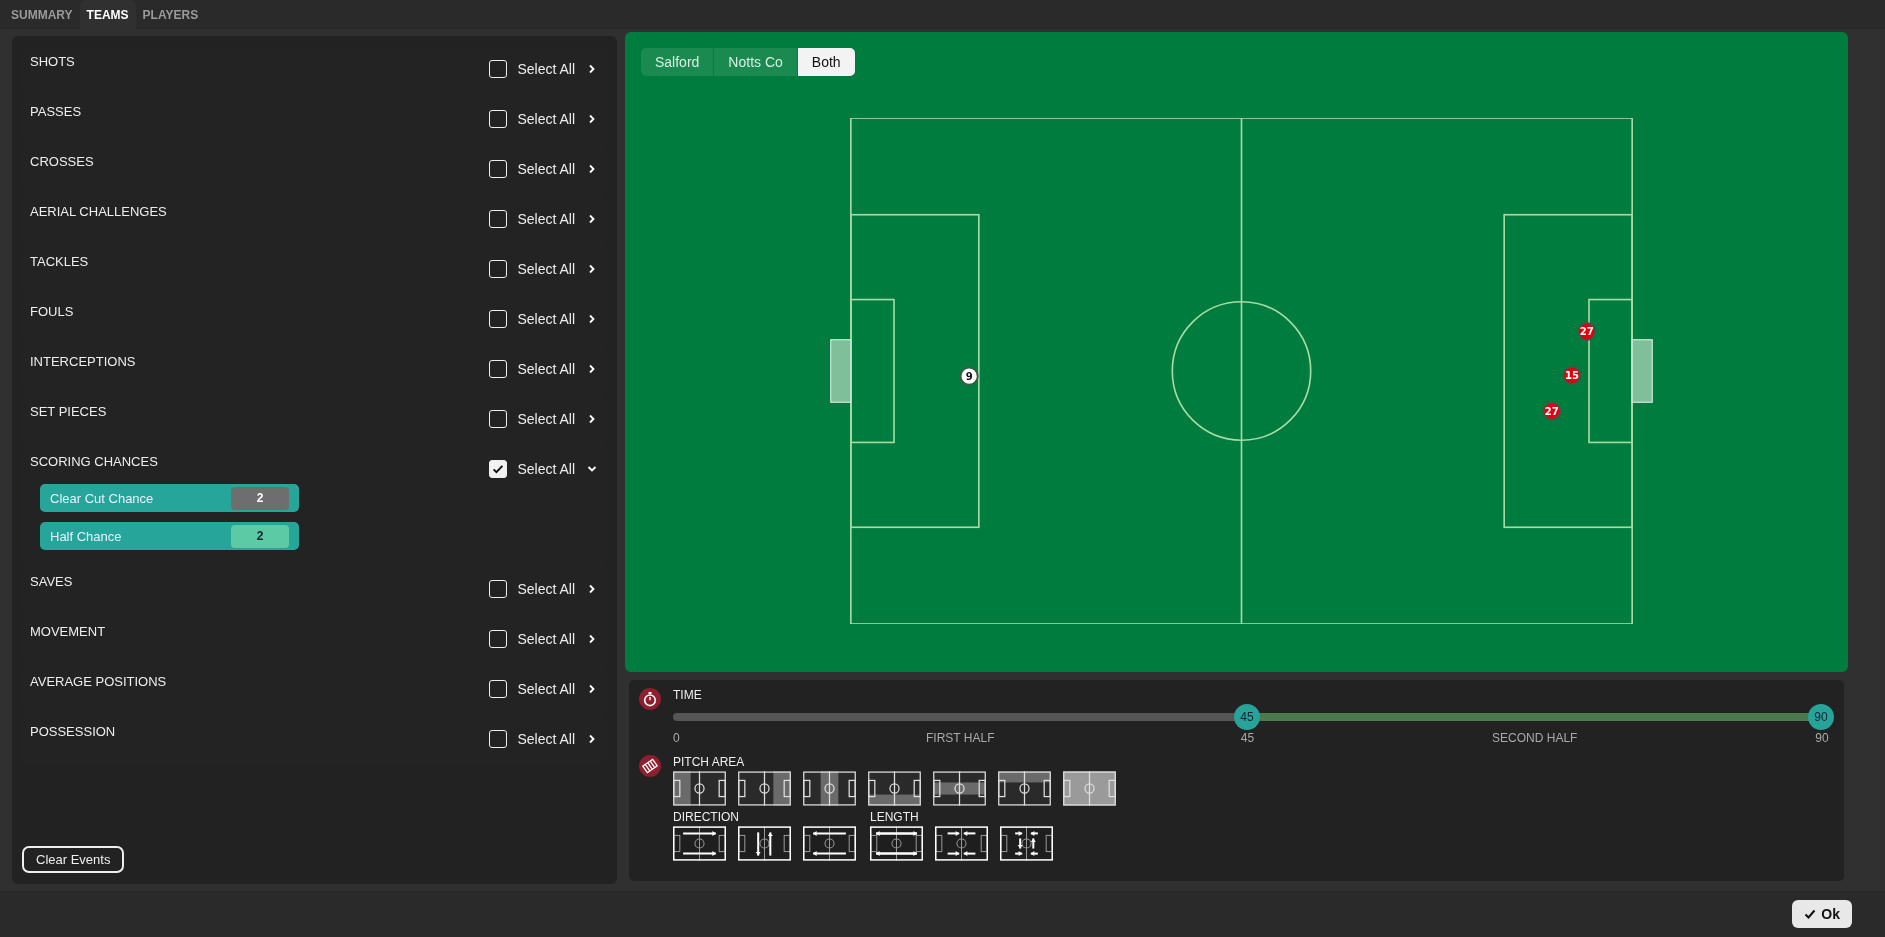  What do you see at coordinates (706, 817) in the screenshot?
I see `direction-title: DIRECTION` at bounding box center [706, 817].